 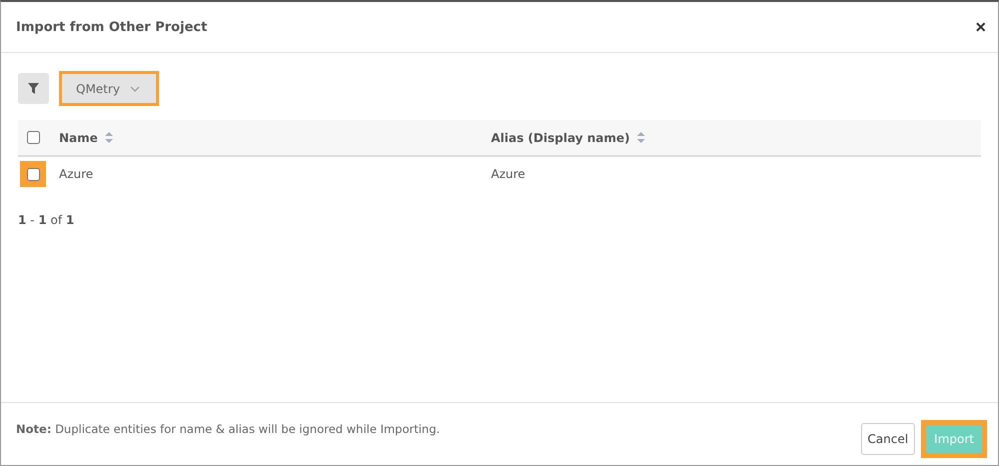 What do you see at coordinates (980, 27) in the screenshot?
I see `close-button: ×` at bounding box center [980, 27].